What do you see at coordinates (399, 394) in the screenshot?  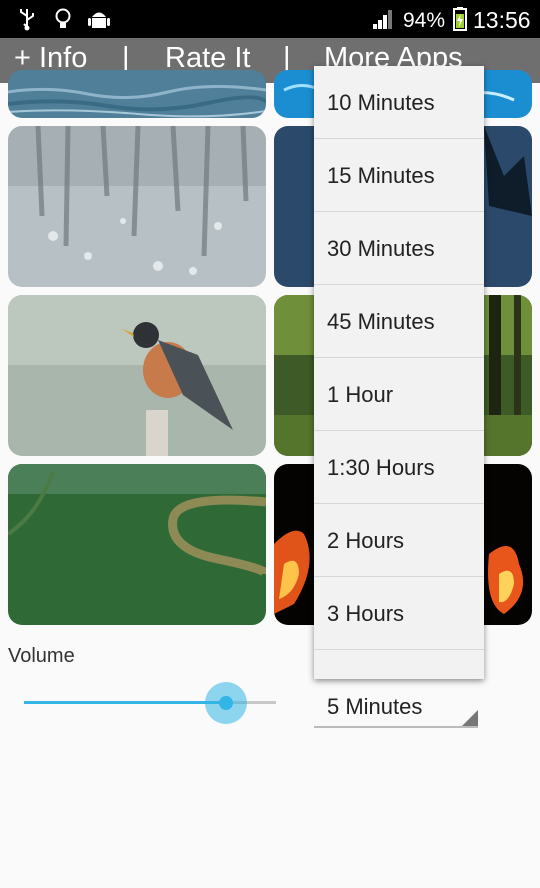 I see `timer-option: 1 Hour` at bounding box center [399, 394].